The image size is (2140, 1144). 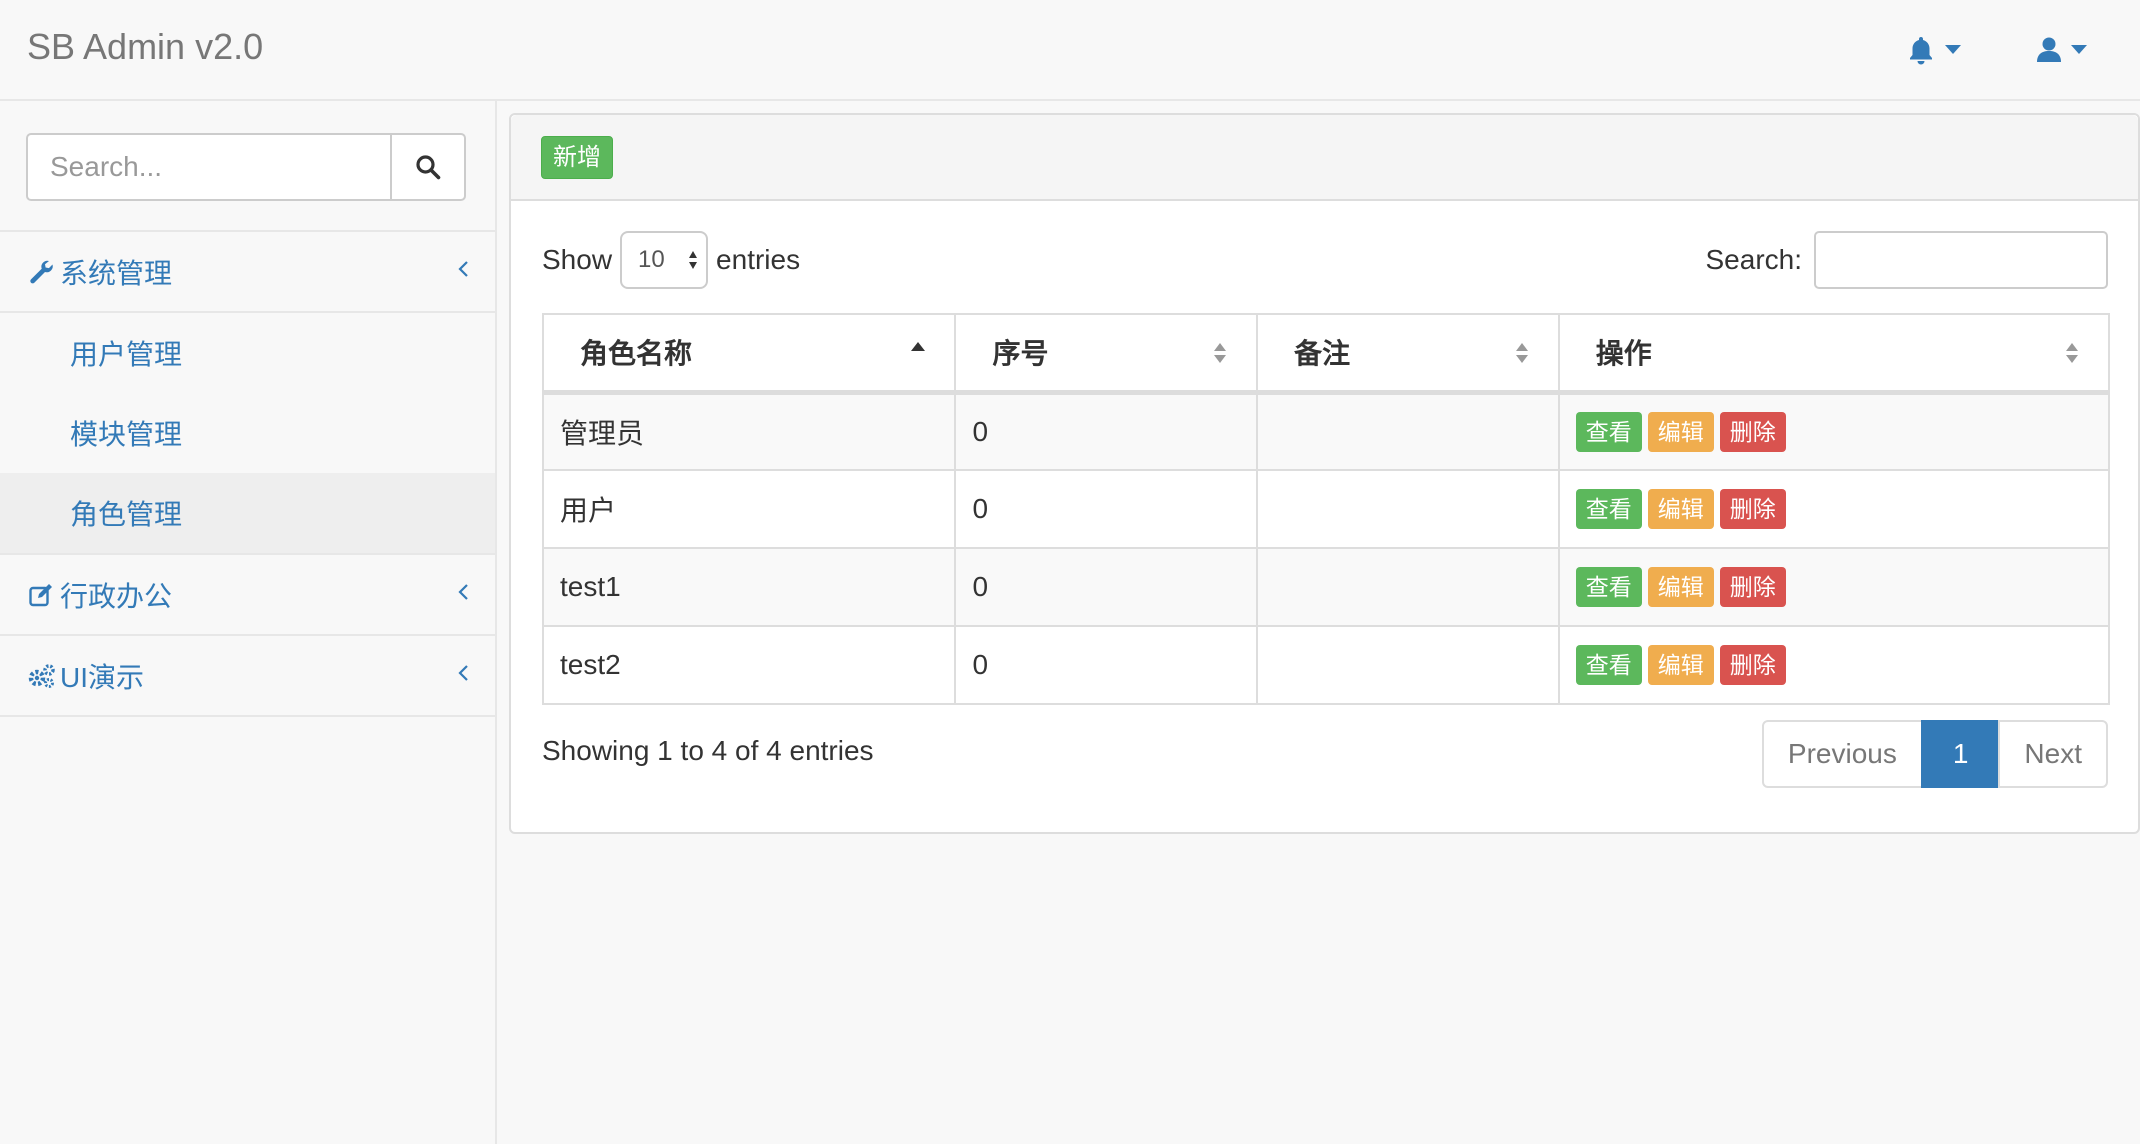 What do you see at coordinates (247, 272) in the screenshot?
I see `sidebar-group-system: 系统管理` at bounding box center [247, 272].